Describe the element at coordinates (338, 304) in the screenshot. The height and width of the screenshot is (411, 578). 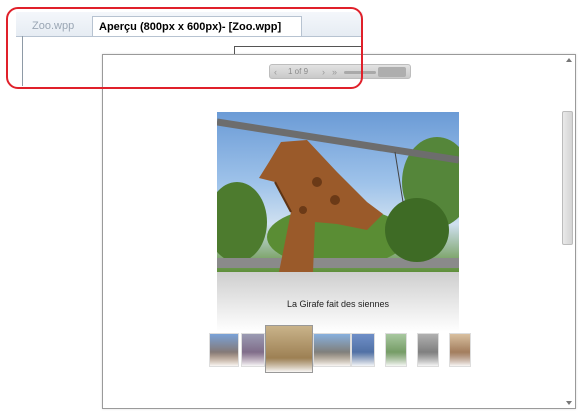
I see `slide-caption: La Girafe fait des siennes` at that location.